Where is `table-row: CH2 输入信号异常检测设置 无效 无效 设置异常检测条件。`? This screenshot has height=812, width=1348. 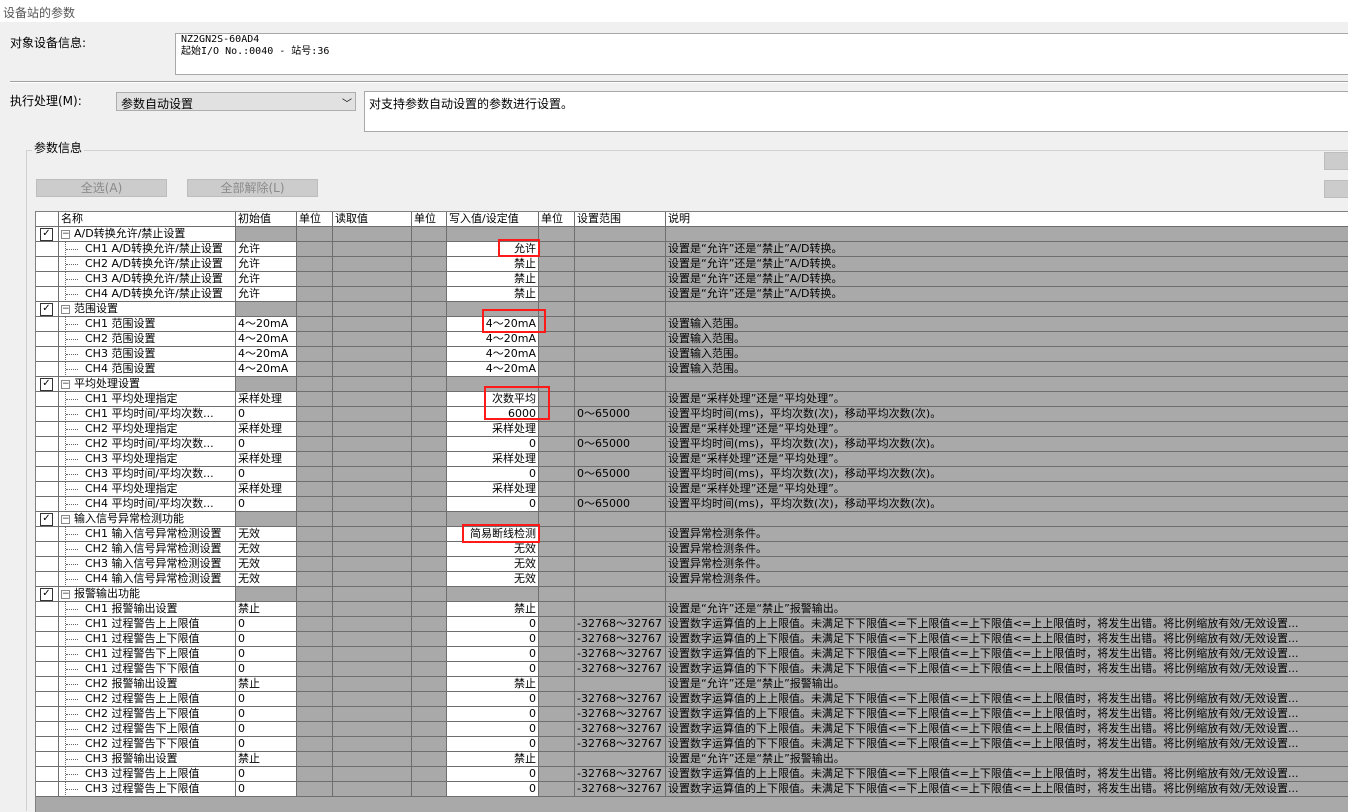
table-row: CH2 输入信号异常检测设置 无效 无效 设置异常检测条件。 is located at coordinates (692, 549).